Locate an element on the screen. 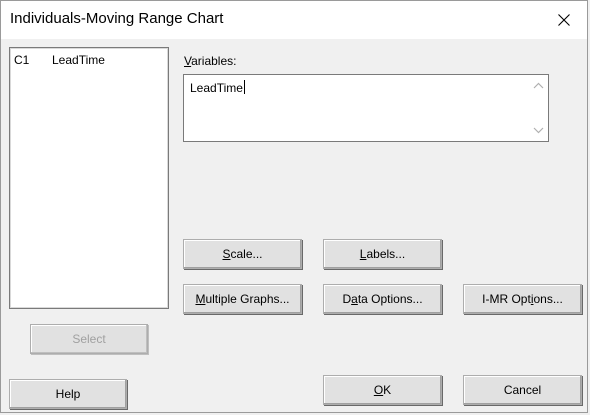 The image size is (590, 415). close-button is located at coordinates (564, 20).